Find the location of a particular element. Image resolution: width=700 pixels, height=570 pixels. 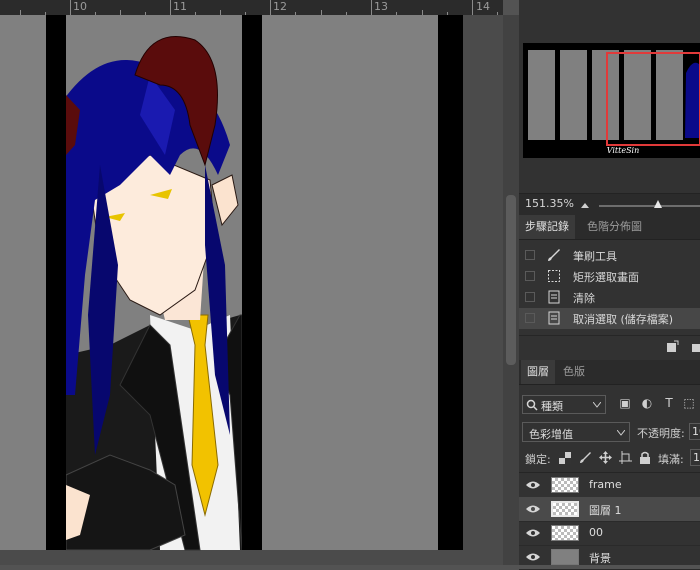

layer-name: 圖層 1 is located at coordinates (605, 510).